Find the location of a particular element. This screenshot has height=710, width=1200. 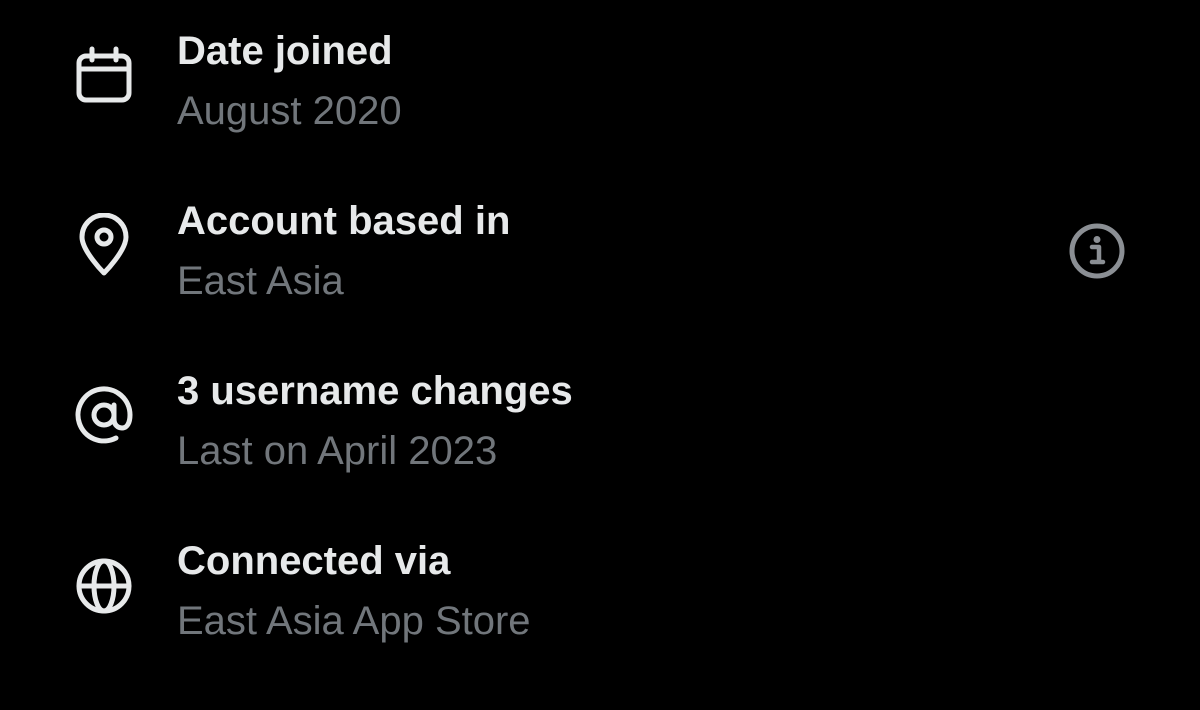

location-pin-icon is located at coordinates (104, 245).